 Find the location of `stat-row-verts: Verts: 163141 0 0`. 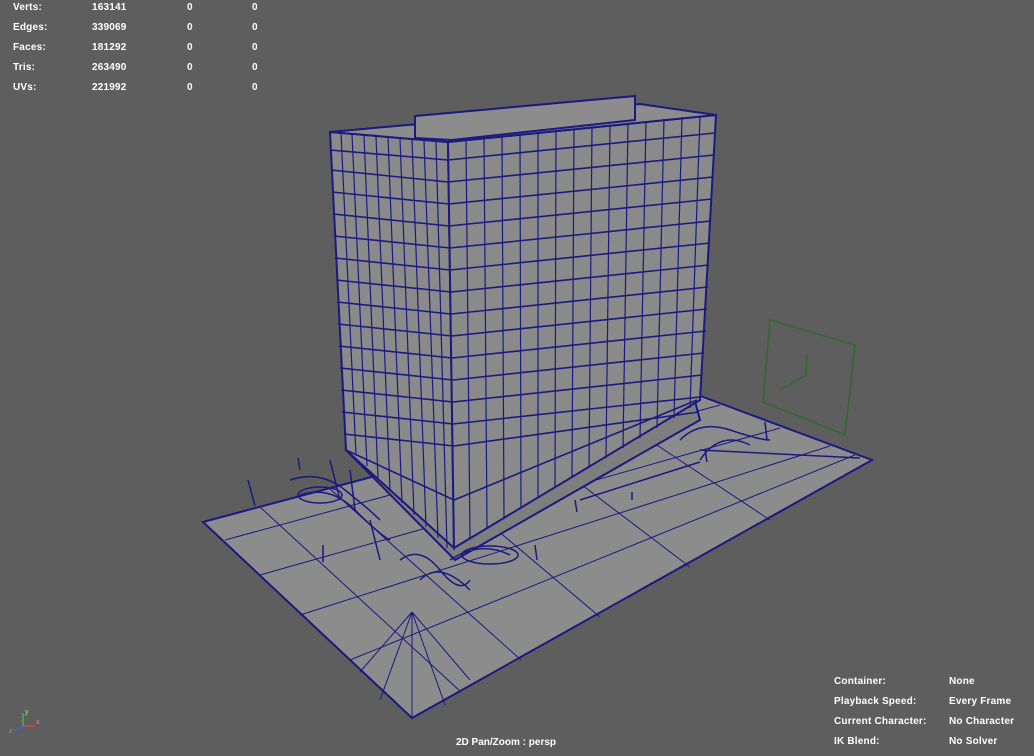

stat-row-verts: Verts: 163141 0 0 is located at coordinates (143, 12).